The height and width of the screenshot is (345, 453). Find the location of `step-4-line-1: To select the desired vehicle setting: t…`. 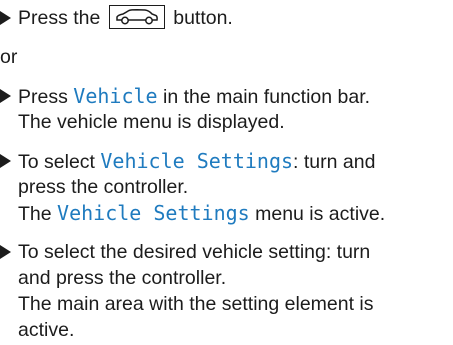

step-4-line-1: To select the desired vehicle setting: t… is located at coordinates (194, 252).